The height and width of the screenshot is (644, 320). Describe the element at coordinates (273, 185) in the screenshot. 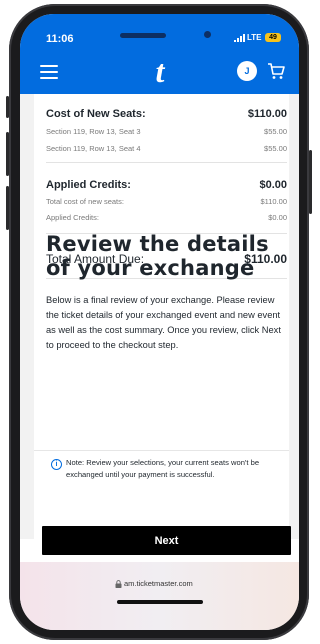

I see `applied-credits-value: $0.00` at that location.